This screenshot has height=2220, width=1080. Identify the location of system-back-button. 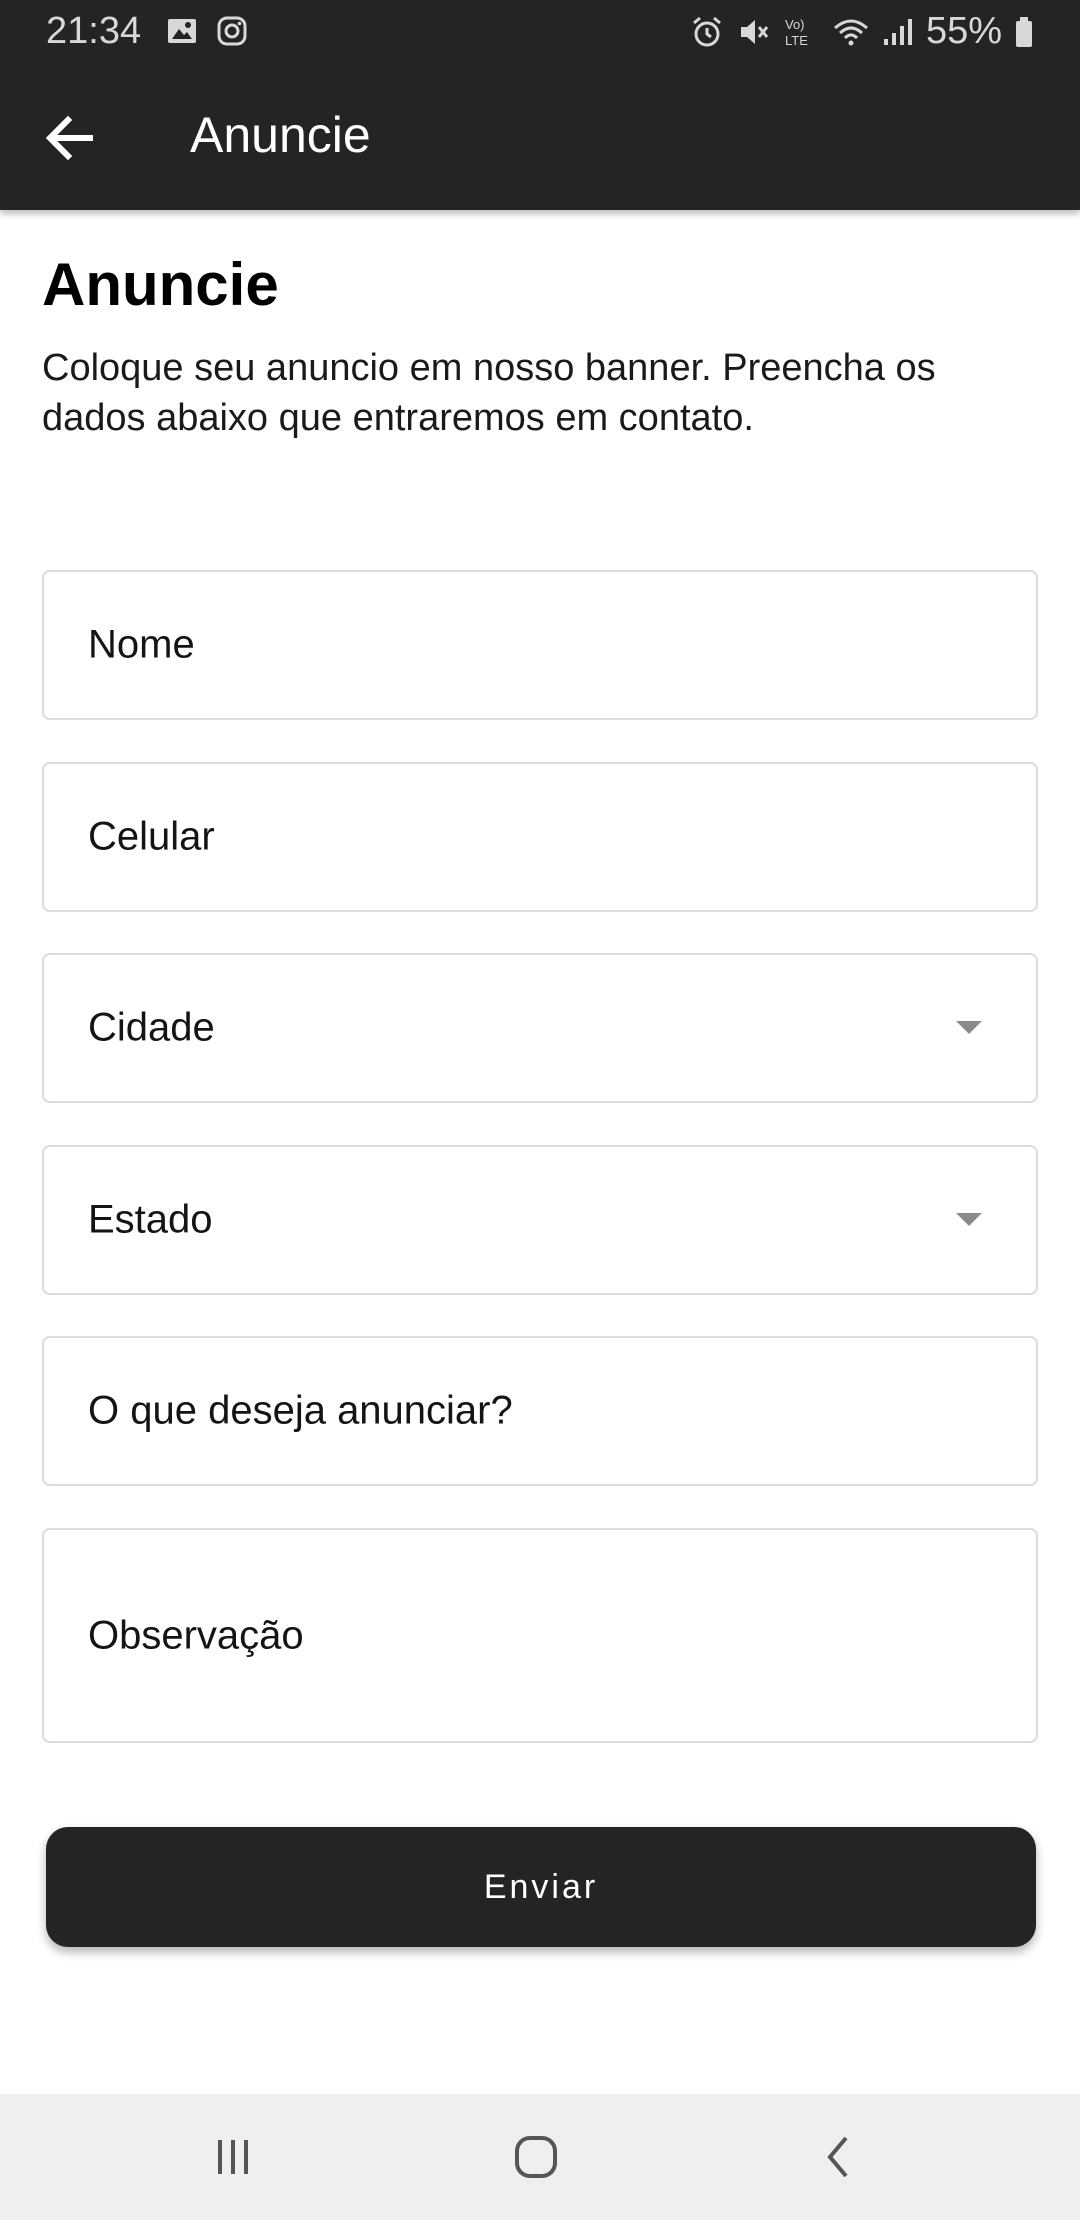
(839, 2157).